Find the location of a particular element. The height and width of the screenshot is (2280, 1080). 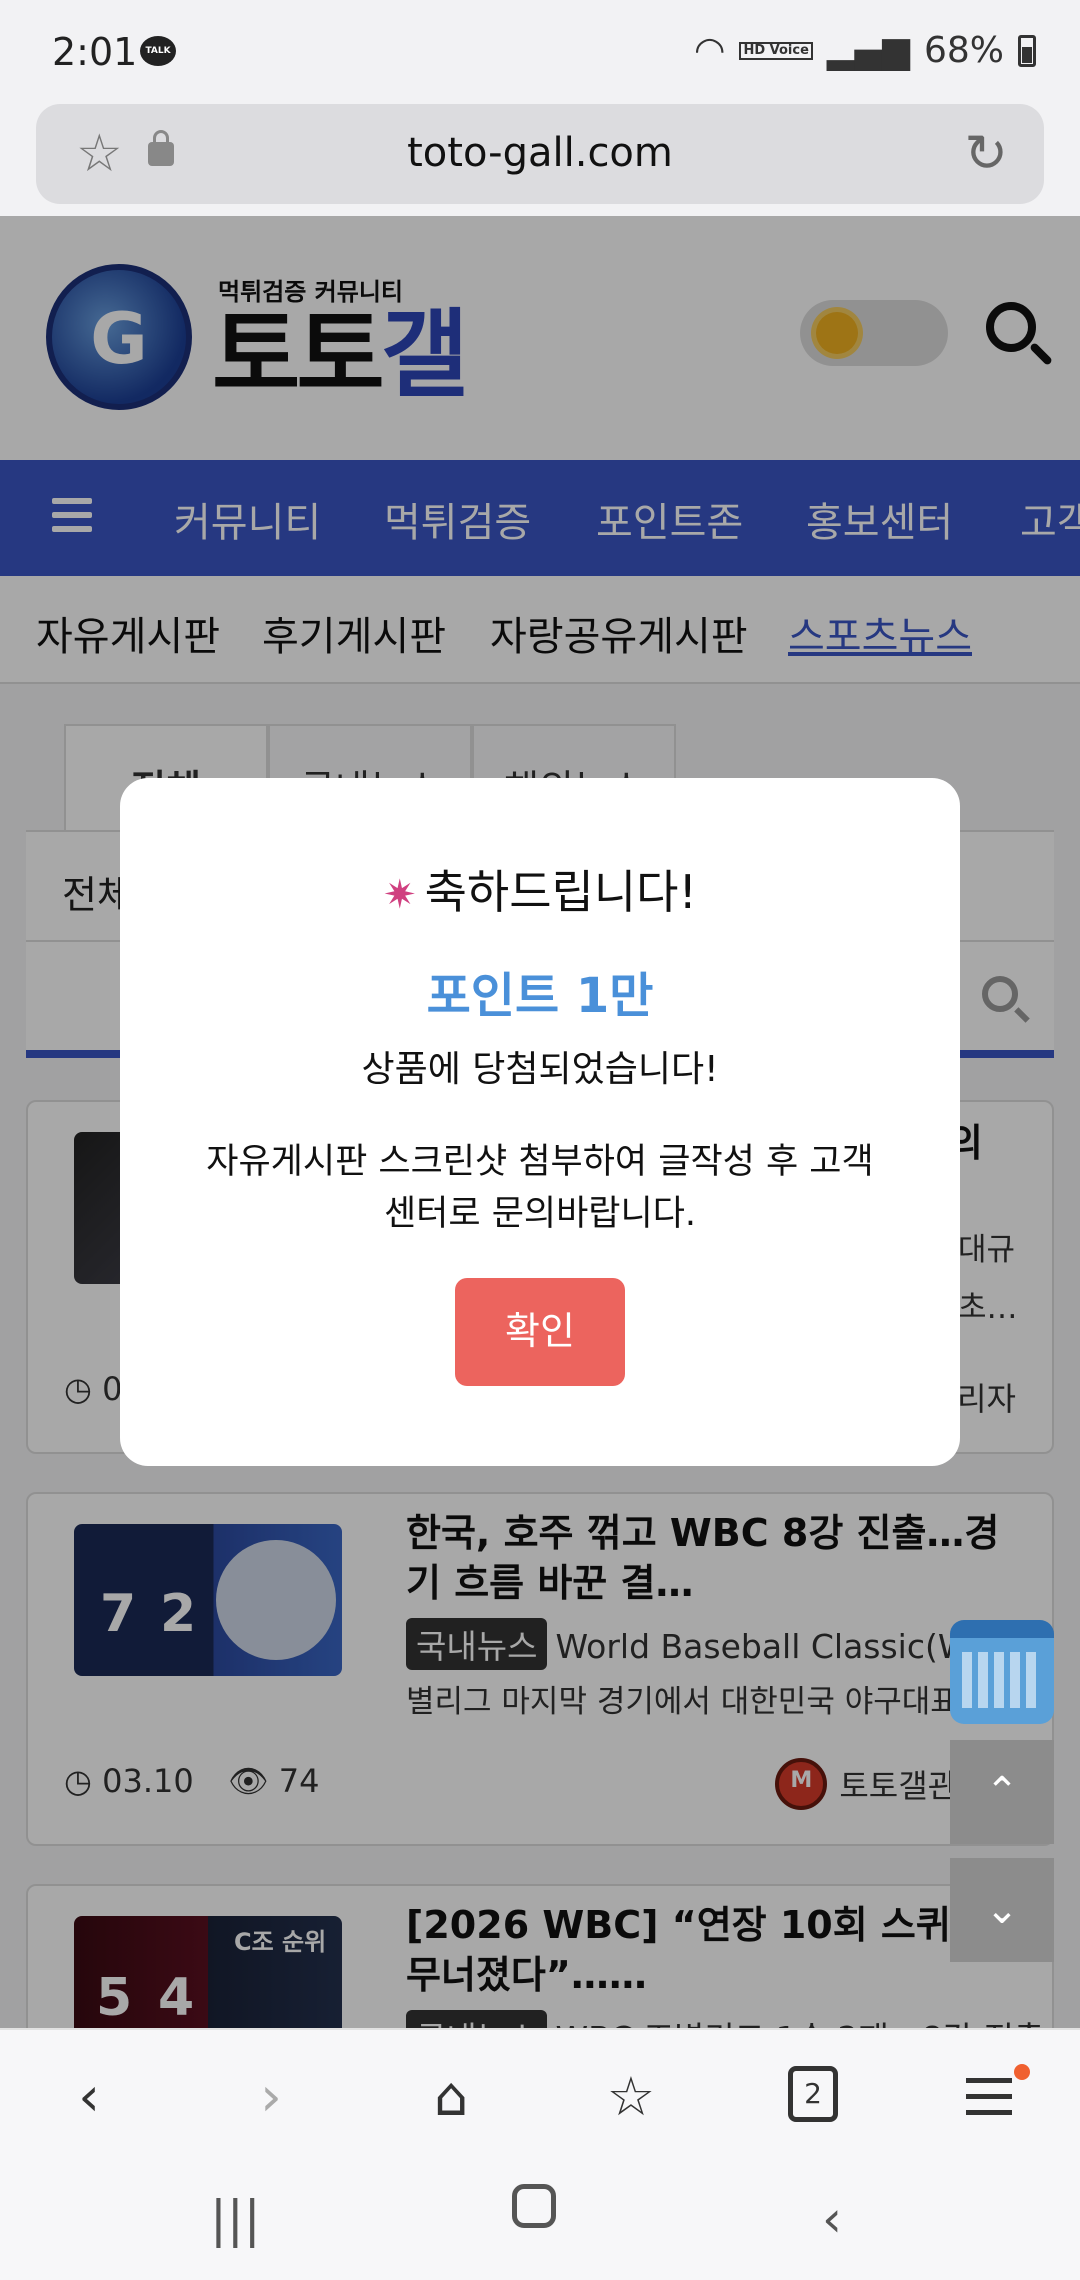

recent-apps-icon: ||| is located at coordinates (235, 2219).